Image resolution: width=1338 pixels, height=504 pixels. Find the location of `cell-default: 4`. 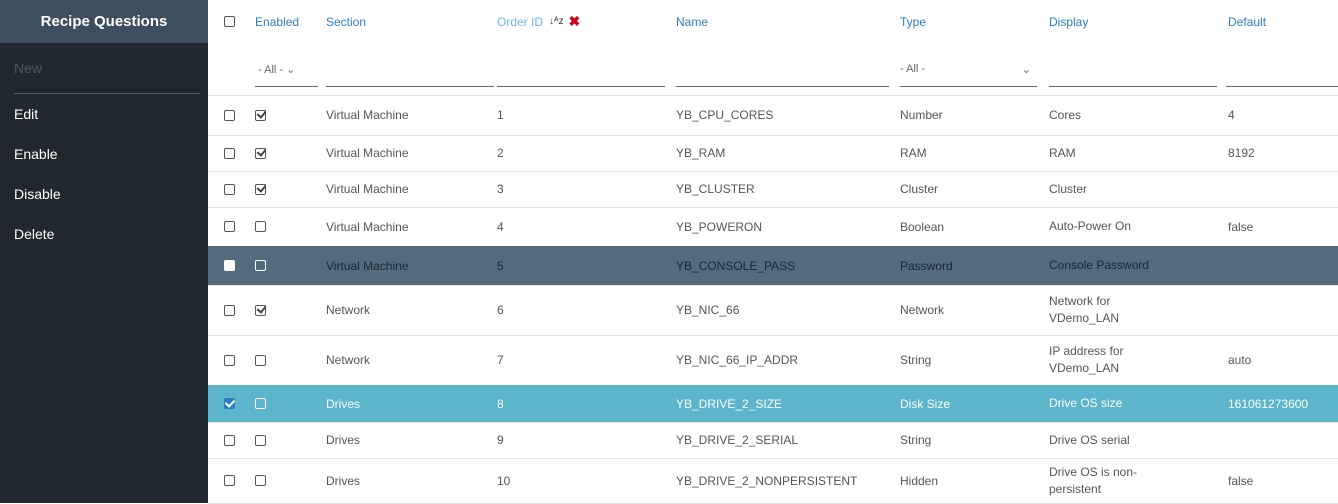

cell-default: 4 is located at coordinates (1231, 115).